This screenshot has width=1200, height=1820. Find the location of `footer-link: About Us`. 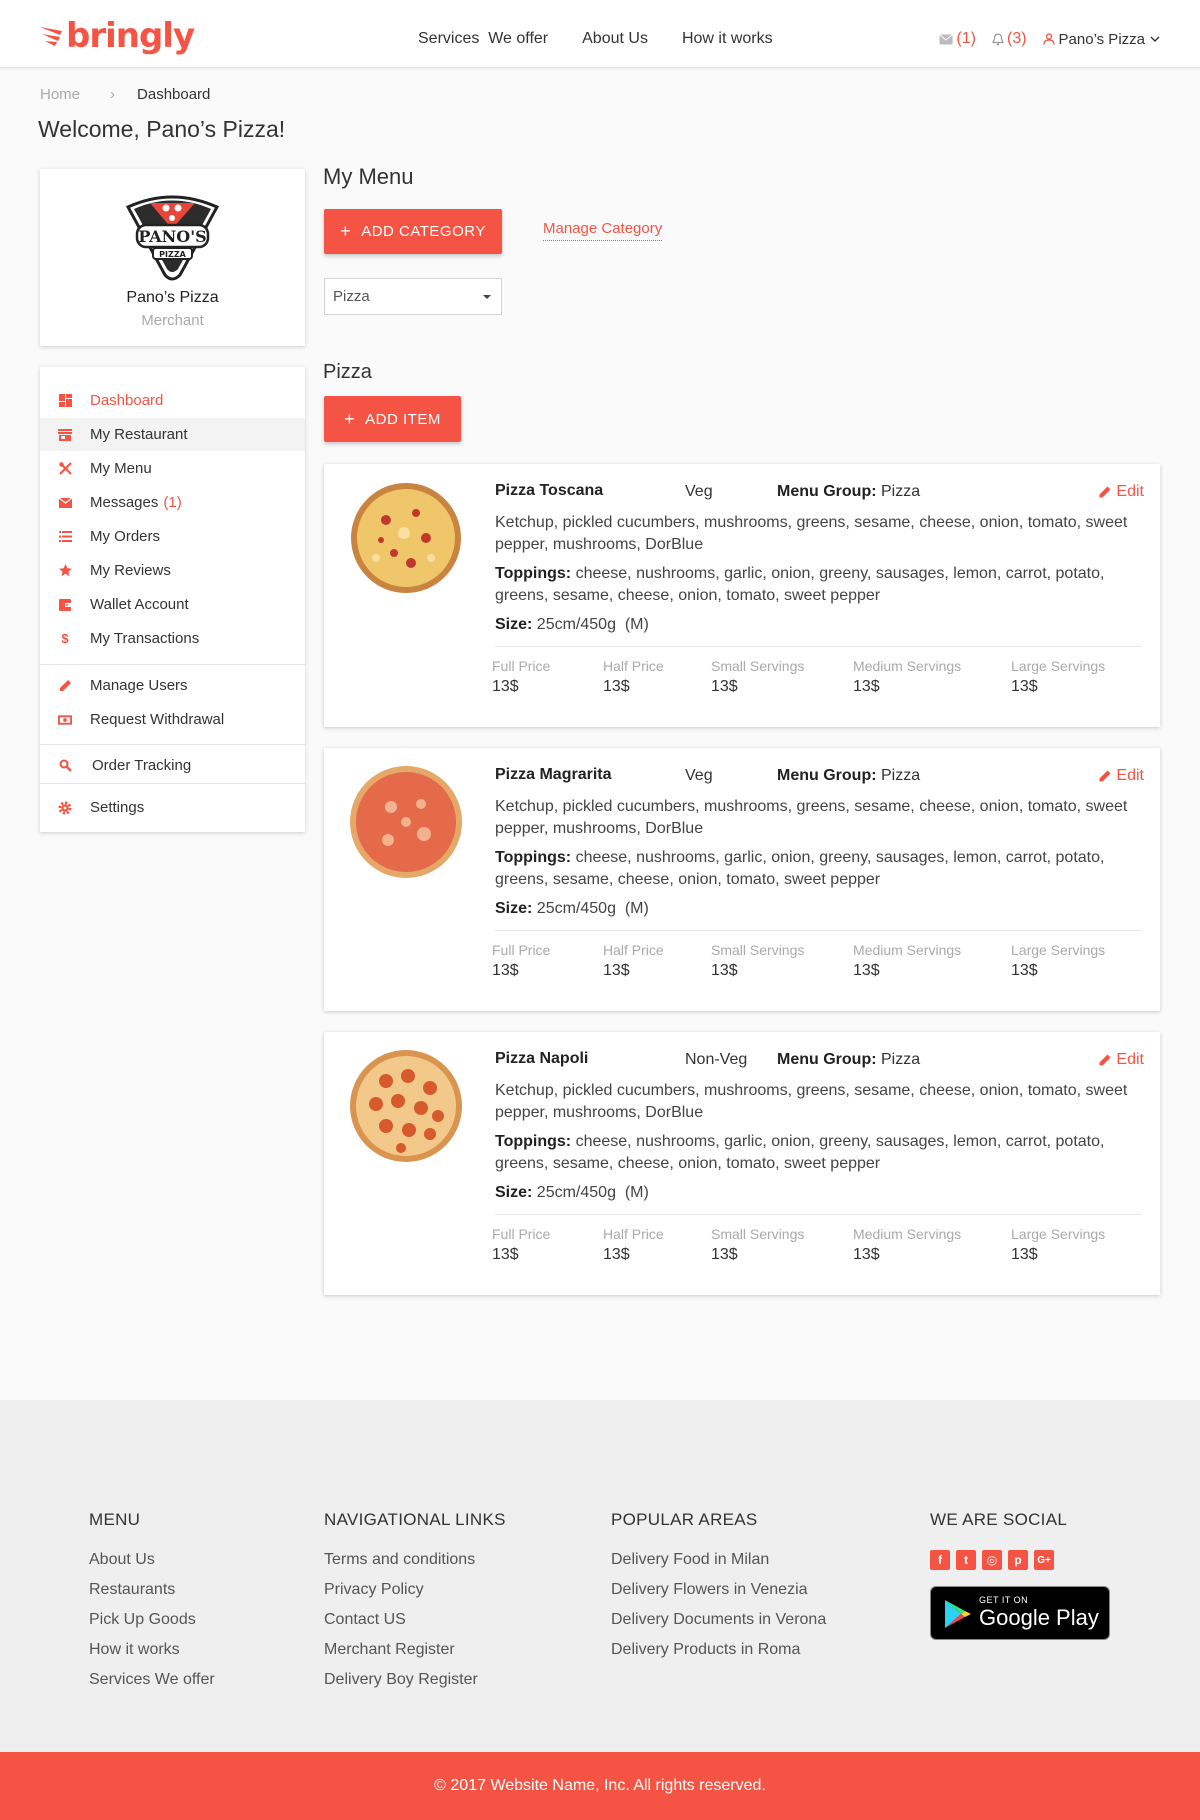

footer-link: About Us is located at coordinates (152, 1565).